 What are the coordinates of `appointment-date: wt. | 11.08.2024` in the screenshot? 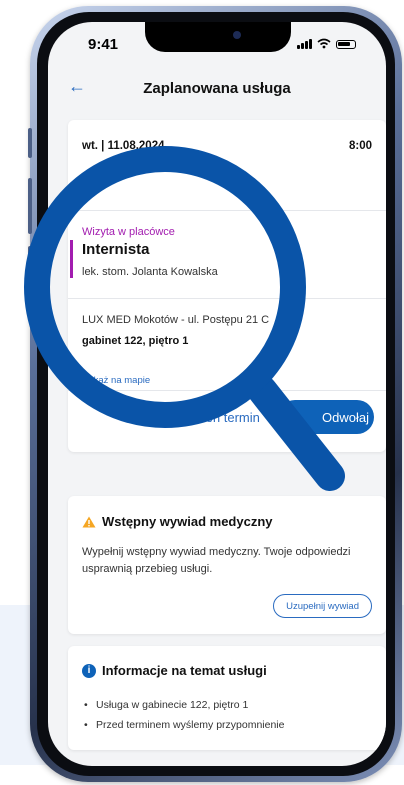 It's located at (123, 146).